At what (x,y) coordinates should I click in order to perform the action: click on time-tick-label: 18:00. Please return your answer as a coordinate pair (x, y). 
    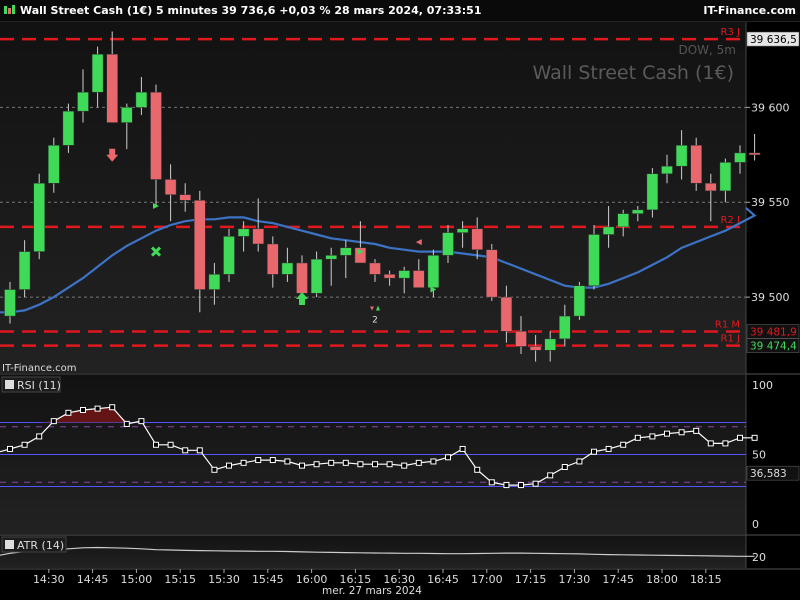
    Looking at the image, I should click on (662, 579).